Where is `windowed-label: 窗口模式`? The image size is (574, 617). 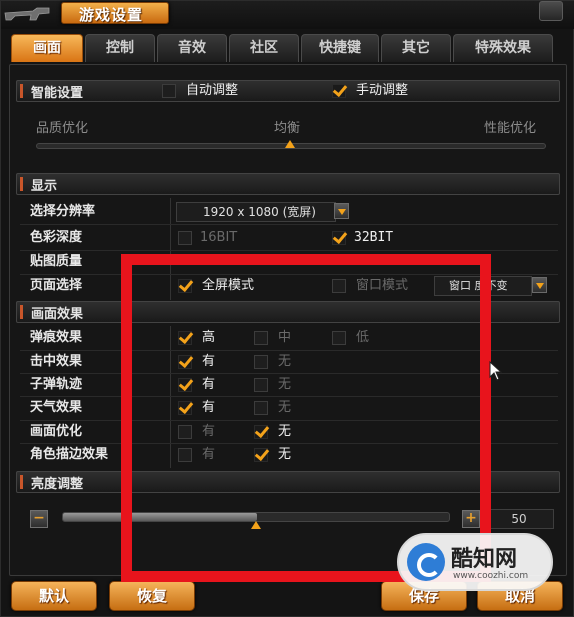 windowed-label: 窗口模式 is located at coordinates (382, 285).